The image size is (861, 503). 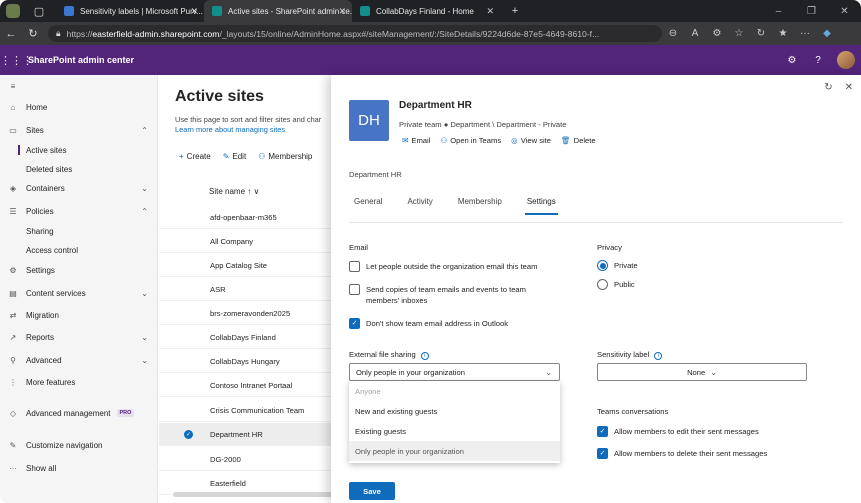 I want to click on window-controls: – ❐ ✕, so click(x=811, y=11).